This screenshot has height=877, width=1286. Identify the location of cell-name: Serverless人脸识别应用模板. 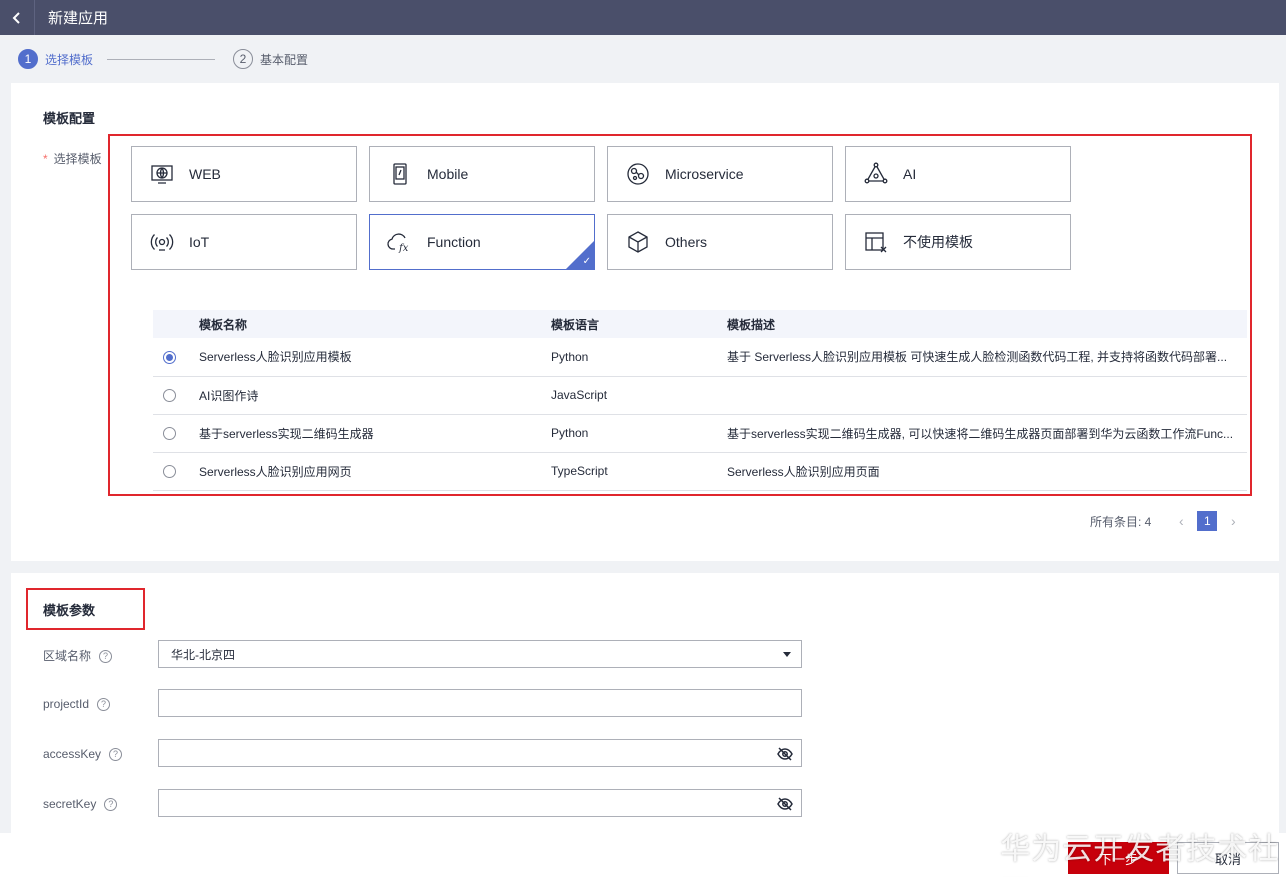
(375, 357).